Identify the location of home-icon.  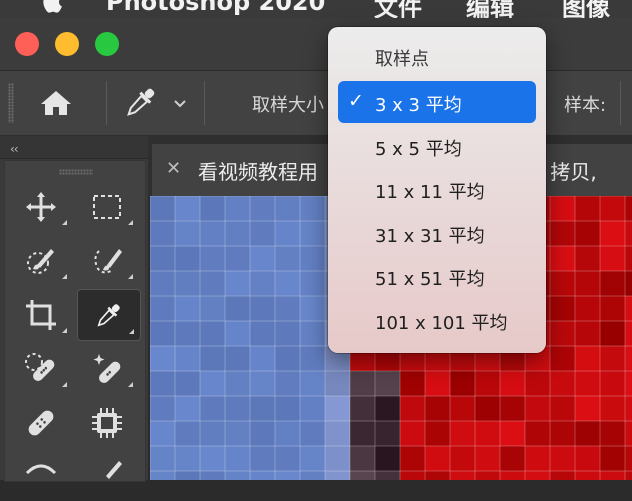
(56, 103).